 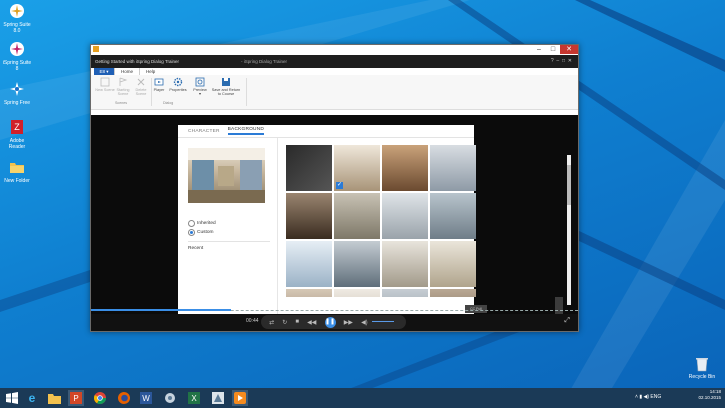 I want to click on tab-home: Home, so click(x=127, y=71).